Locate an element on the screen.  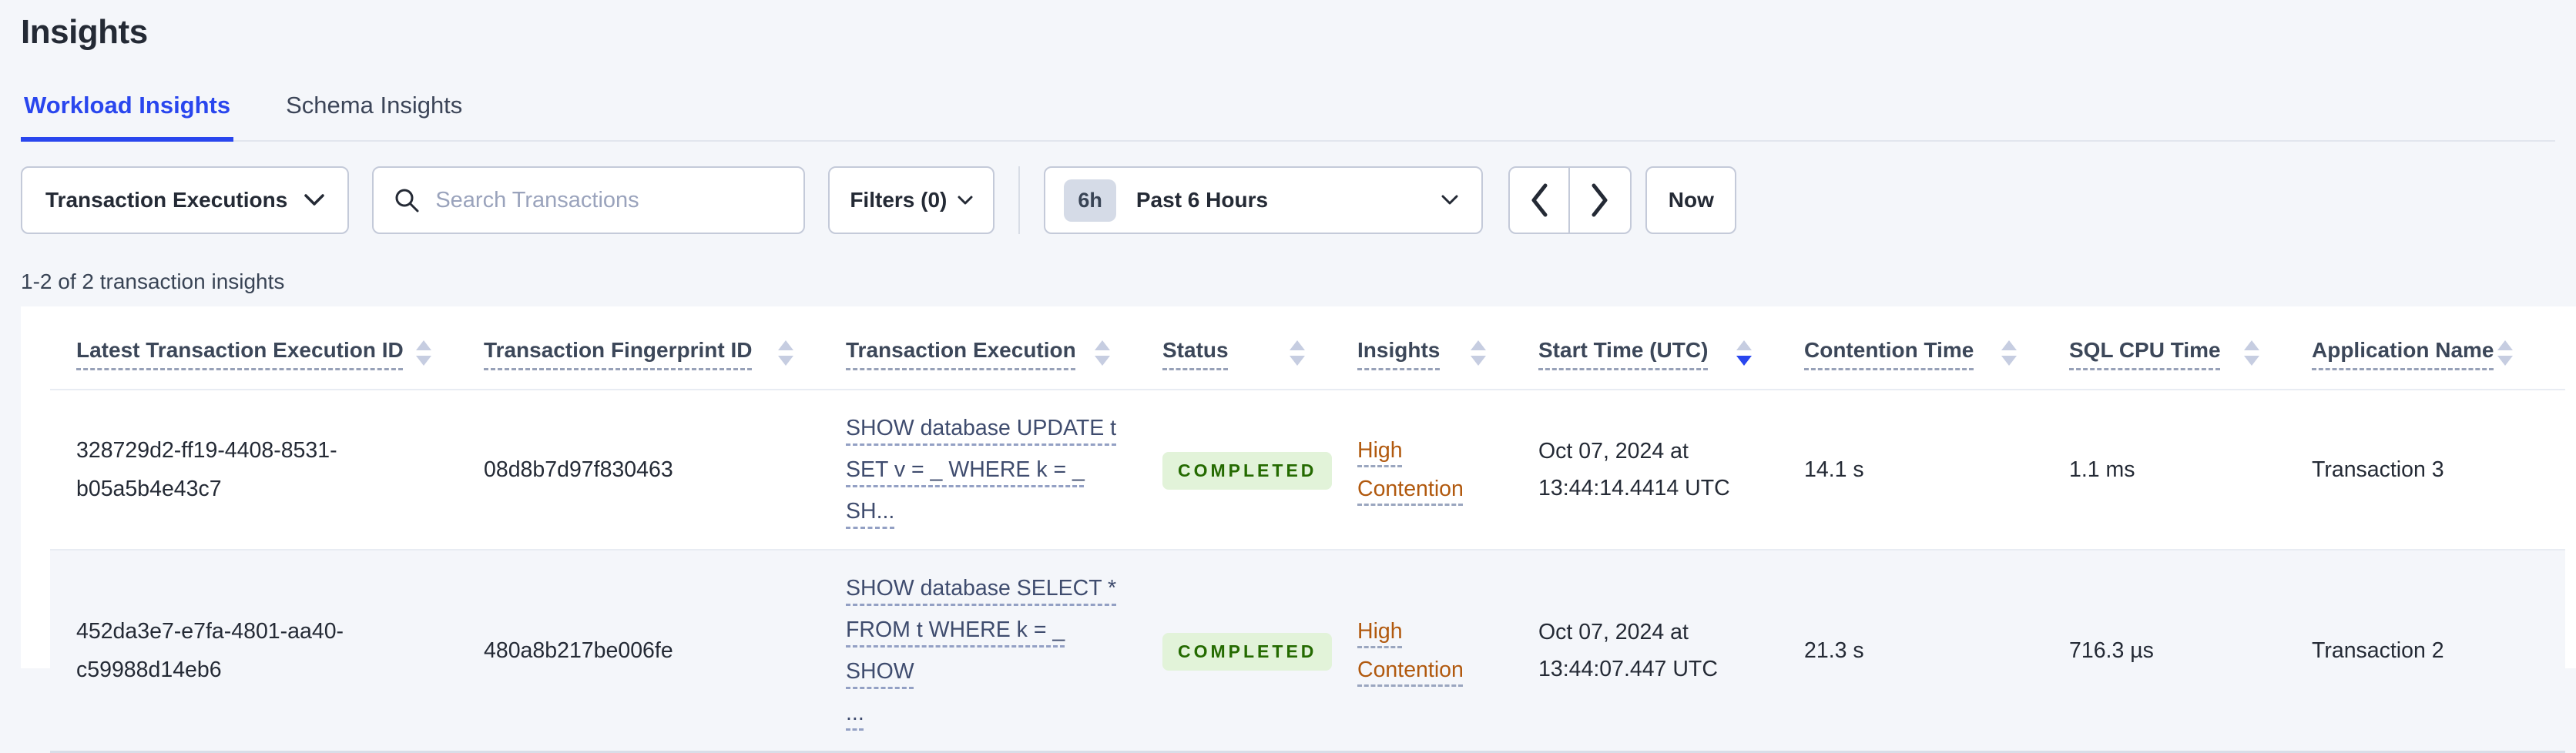
tab-workload-insights: Workload Insights is located at coordinates (127, 116).